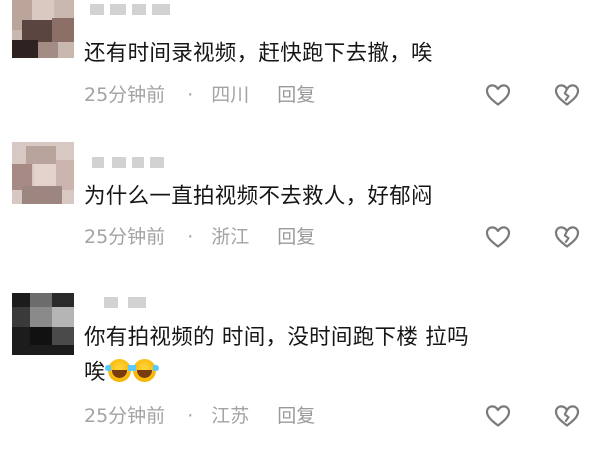  I want to click on comment-text: 为什么一直拍视频不去救人，好郁闷, so click(258, 196).